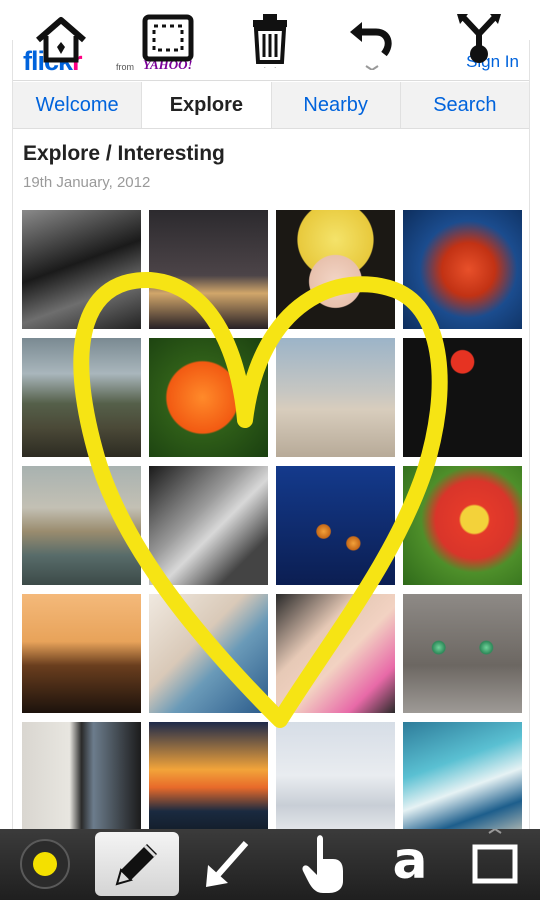 The width and height of the screenshot is (540, 900). I want to click on nav-tabs: Welcome Explore Nearby Search, so click(271, 105).